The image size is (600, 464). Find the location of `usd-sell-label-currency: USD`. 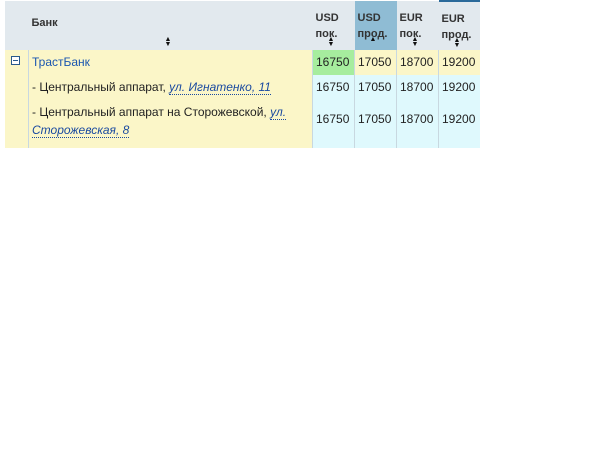

usd-sell-label-currency: USD is located at coordinates (369, 18).